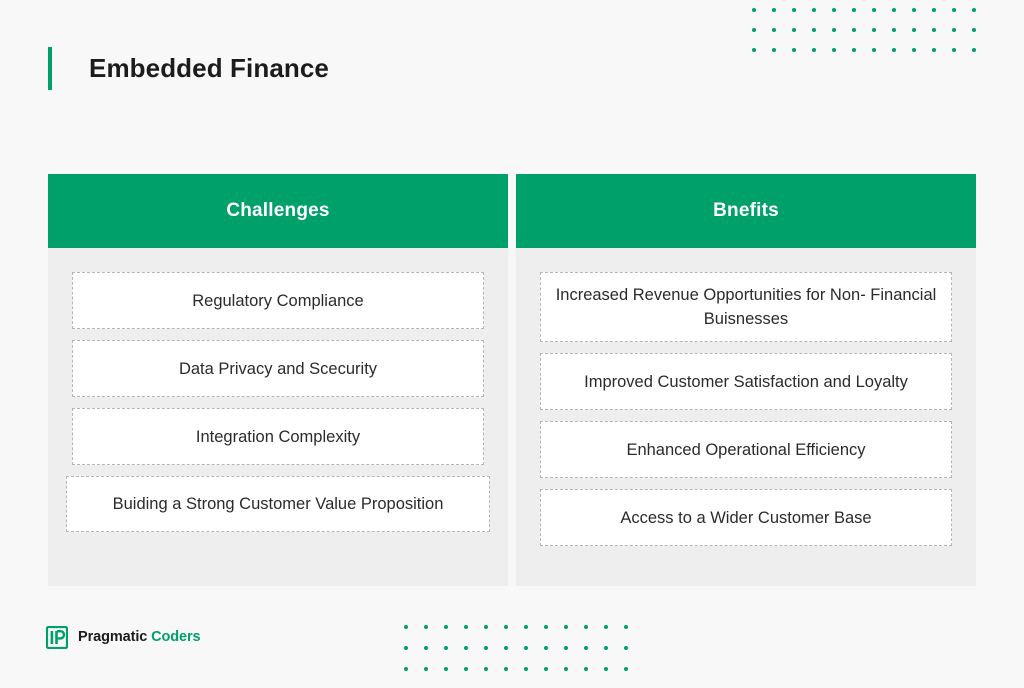 The width and height of the screenshot is (1024, 688). What do you see at coordinates (278, 436) in the screenshot?
I see `list-item: Integration Complexity` at bounding box center [278, 436].